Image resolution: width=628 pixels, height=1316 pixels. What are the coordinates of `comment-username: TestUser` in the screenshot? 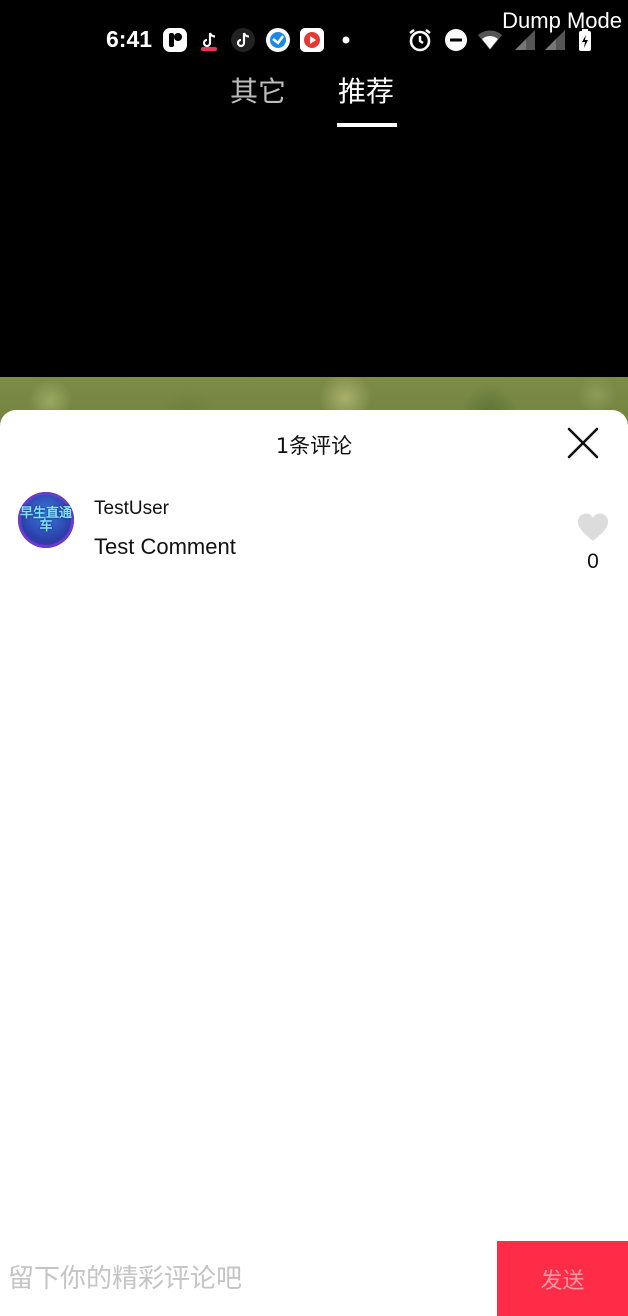 It's located at (131, 509).